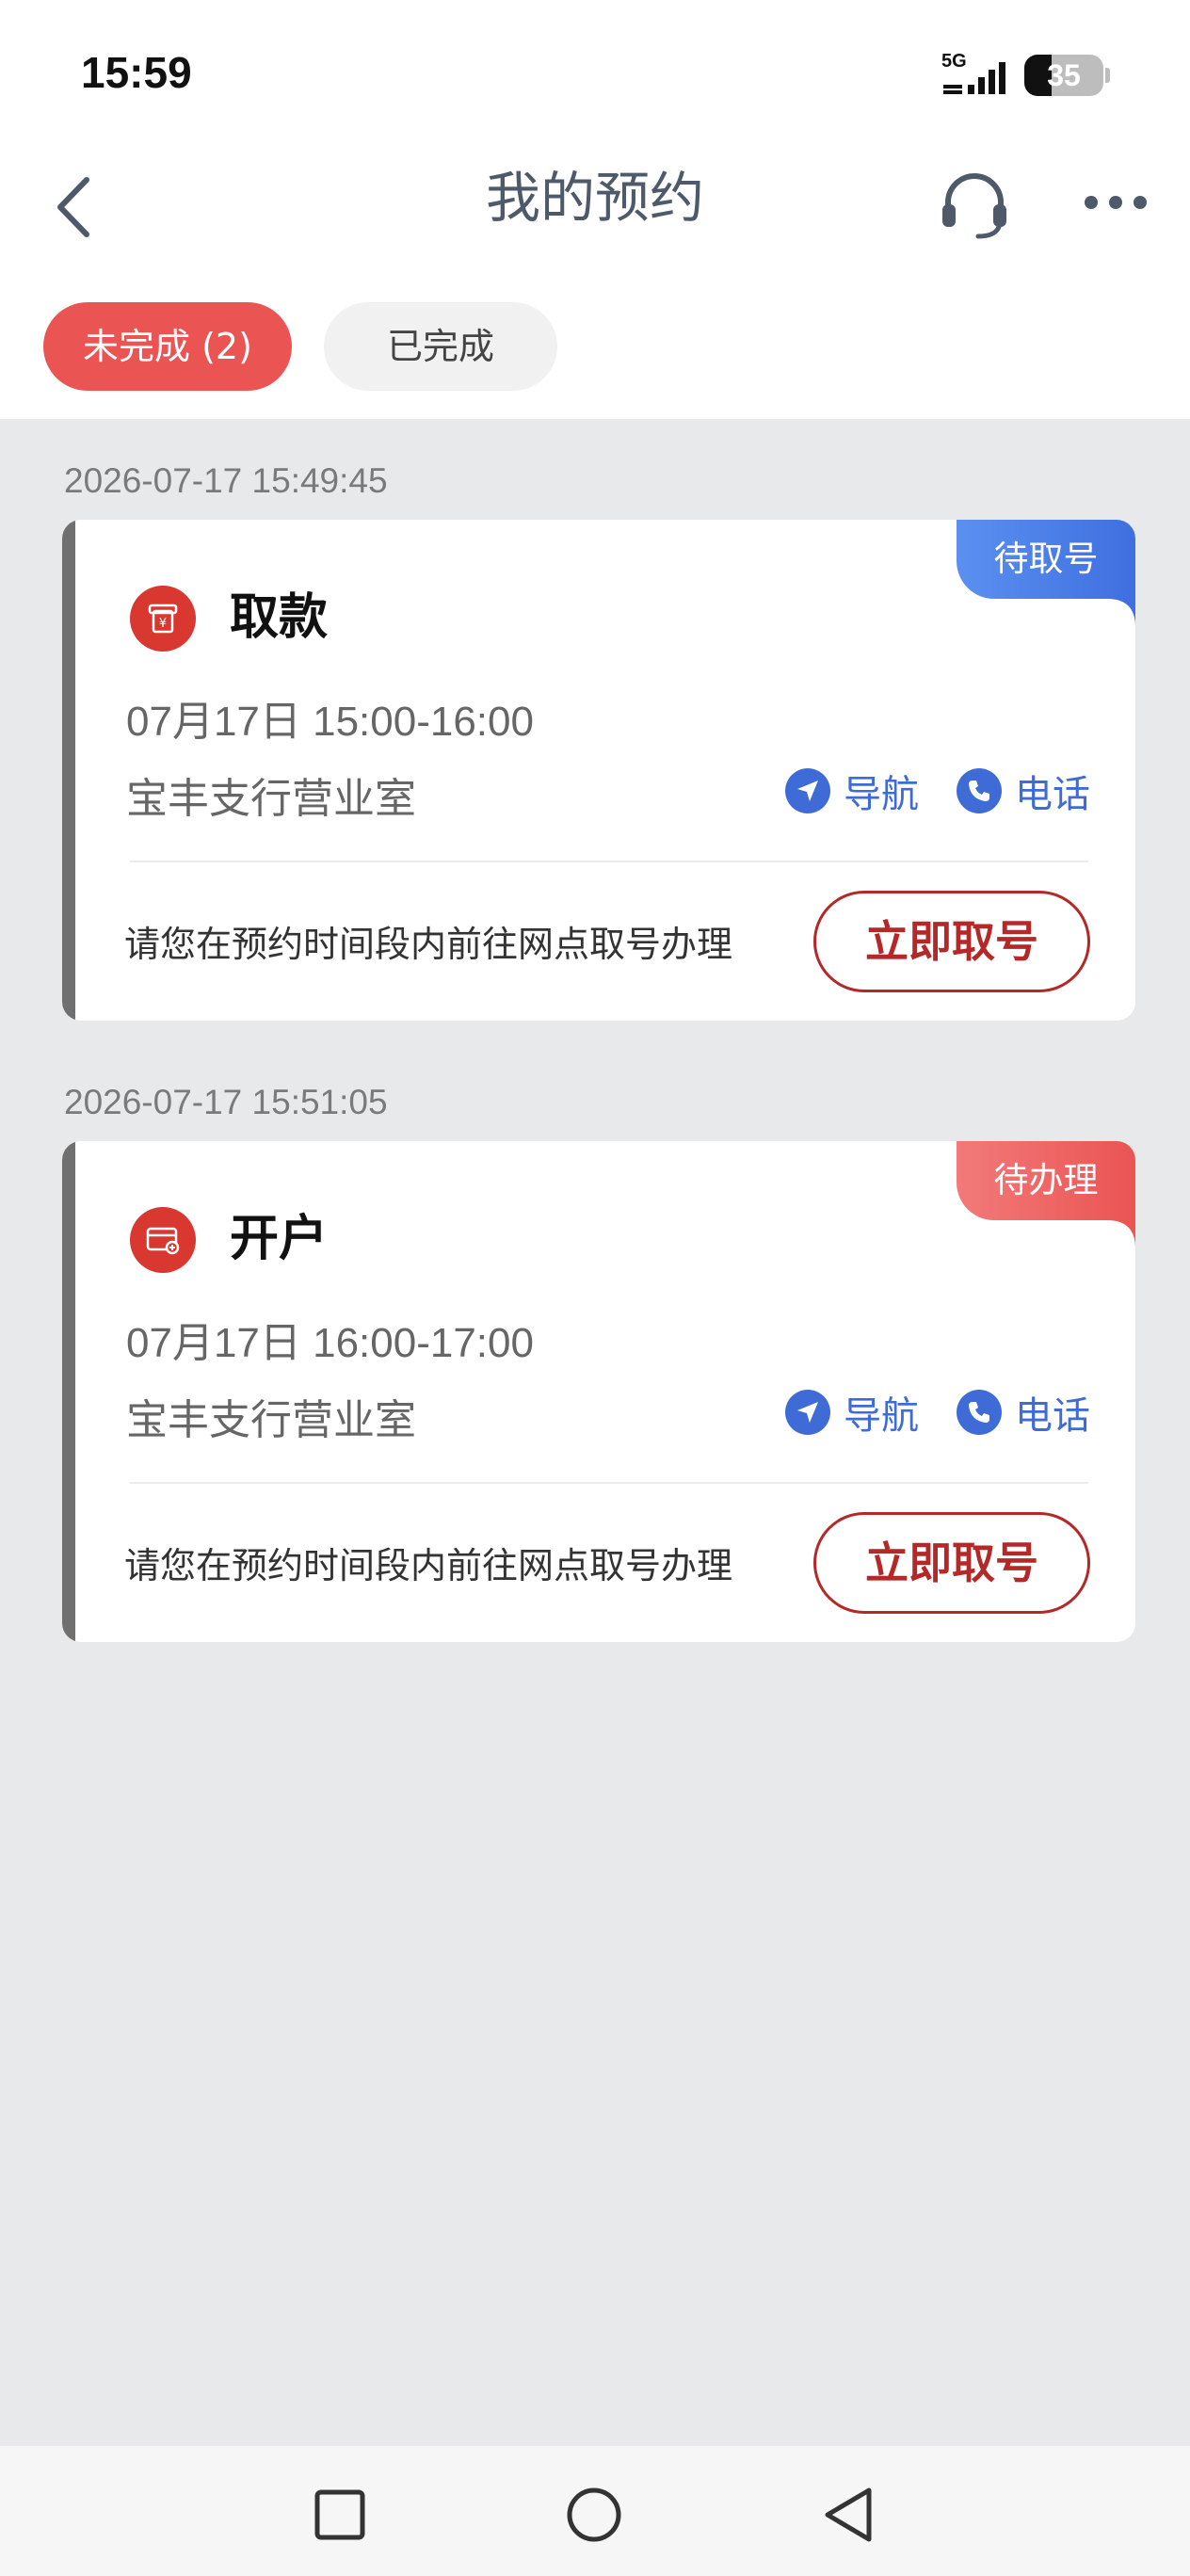  Describe the element at coordinates (163, 1240) in the screenshot. I see `card-icon` at that location.